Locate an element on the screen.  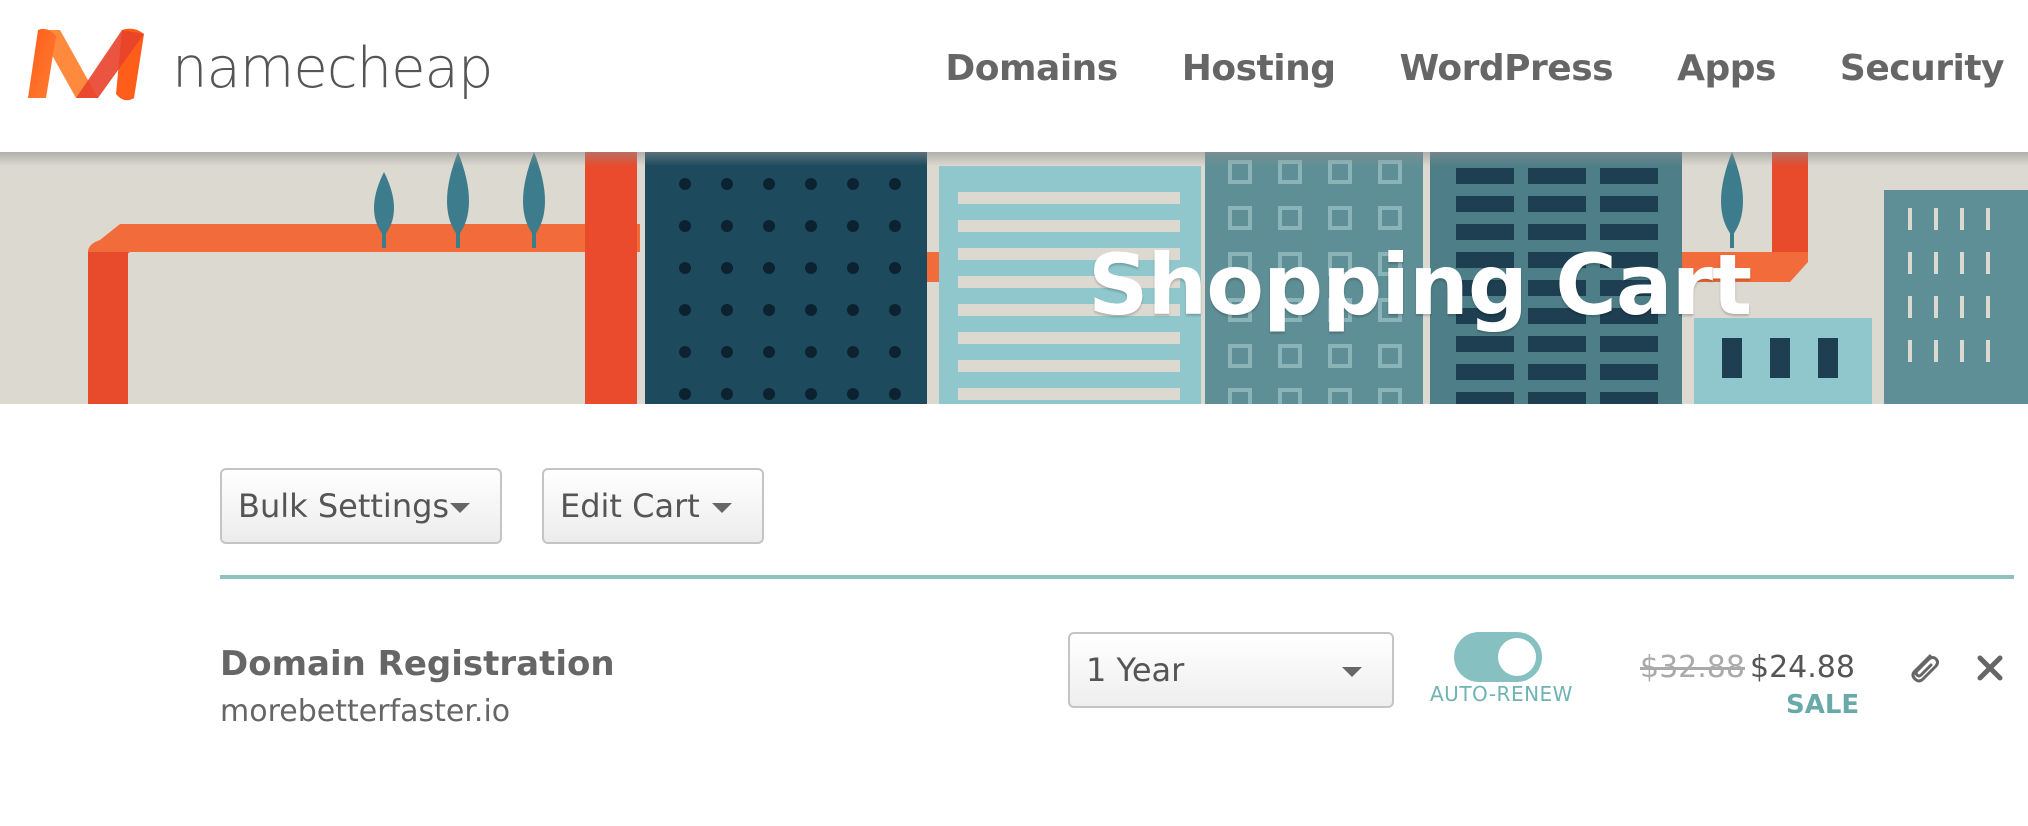
brand-name: namecheap is located at coordinates (332, 68).